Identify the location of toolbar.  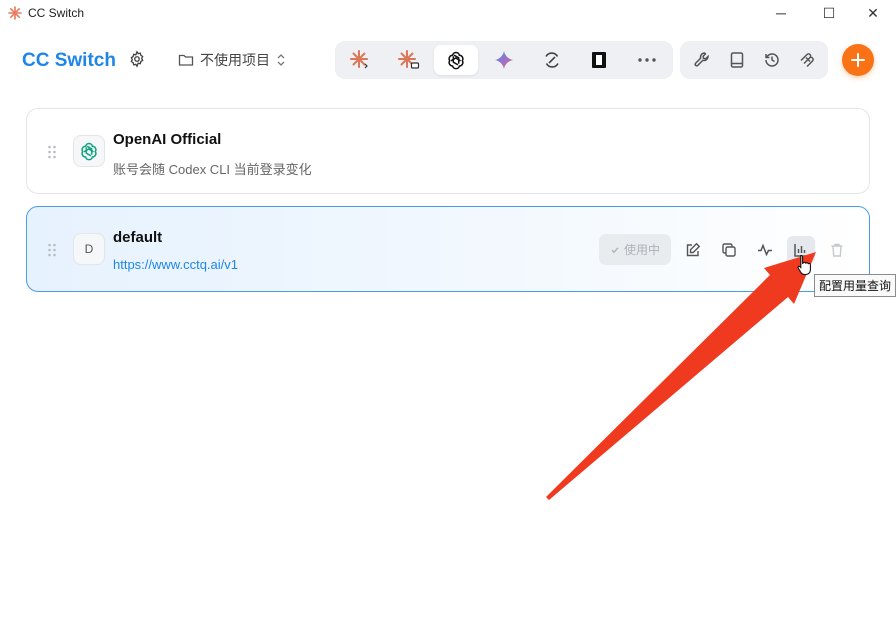
(754, 60).